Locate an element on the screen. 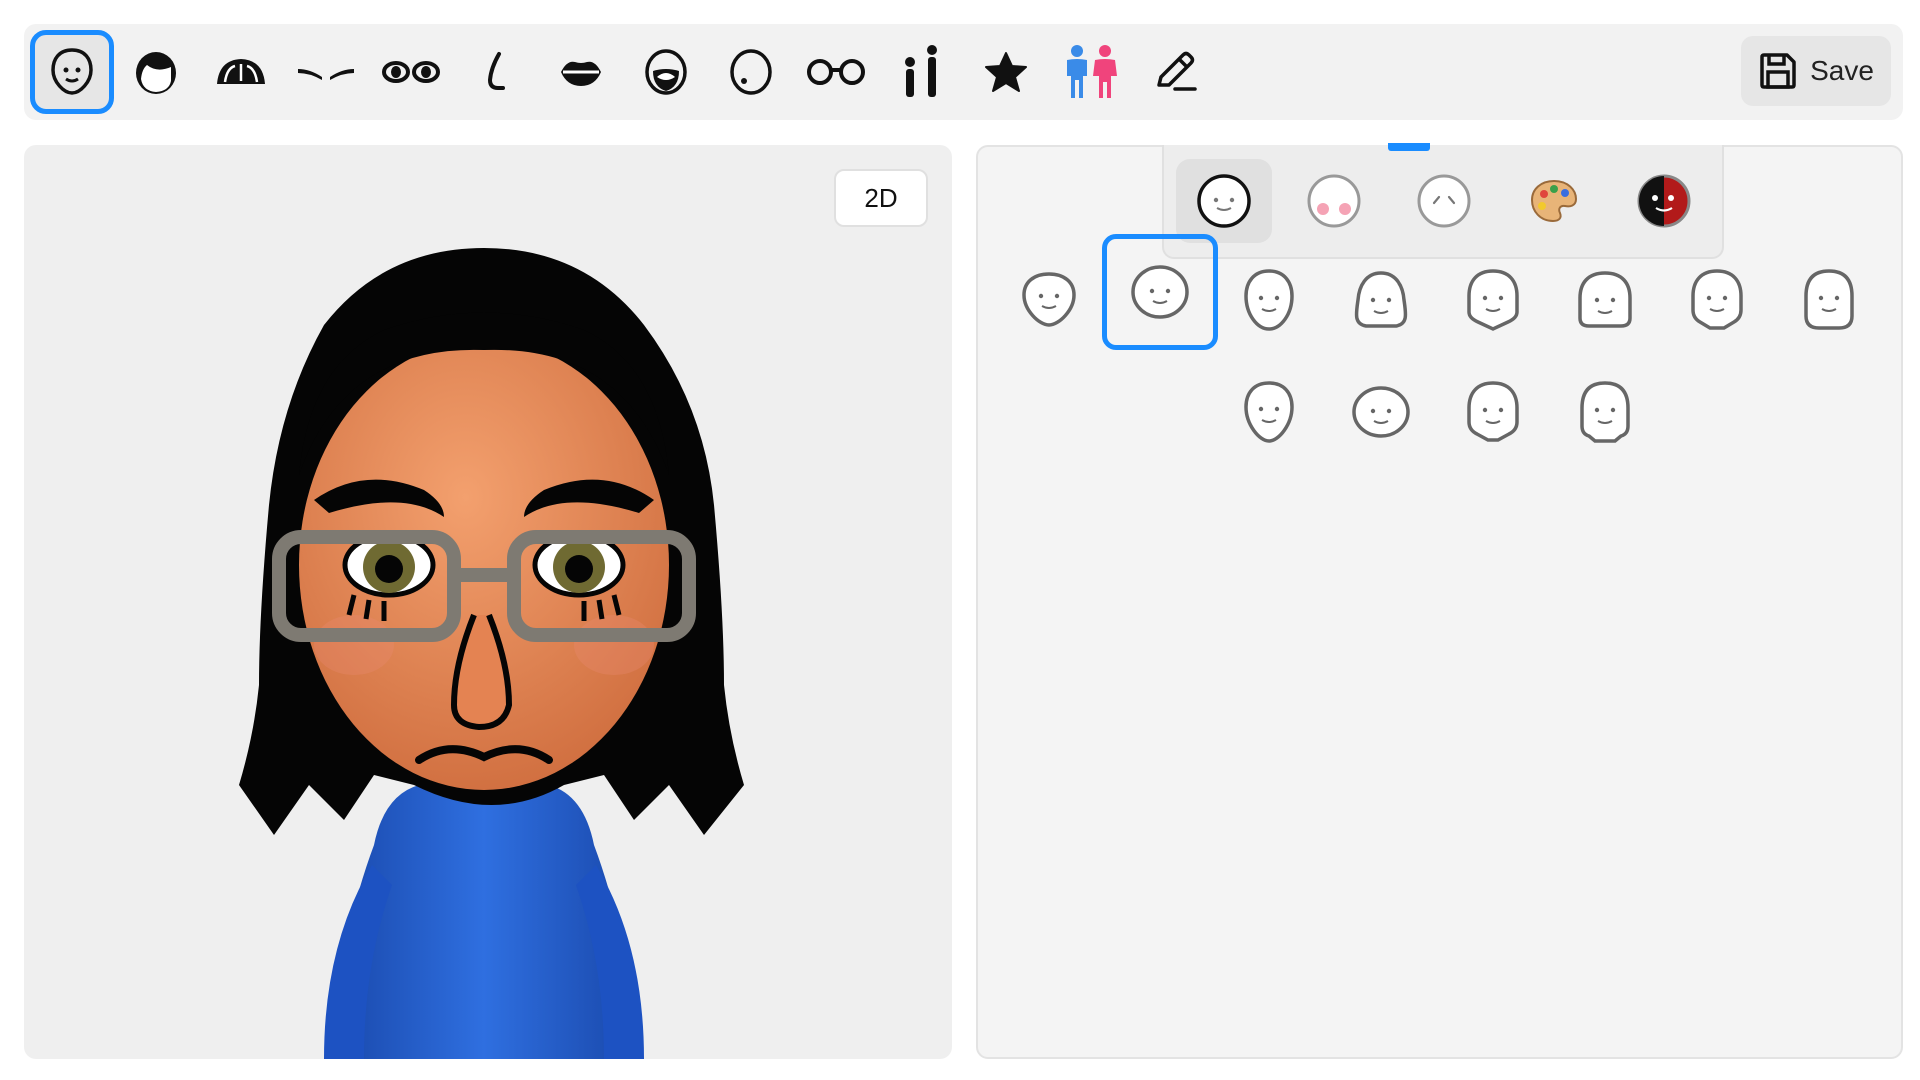 The image size is (1920, 1080). eyes-category-button is located at coordinates (411, 72).